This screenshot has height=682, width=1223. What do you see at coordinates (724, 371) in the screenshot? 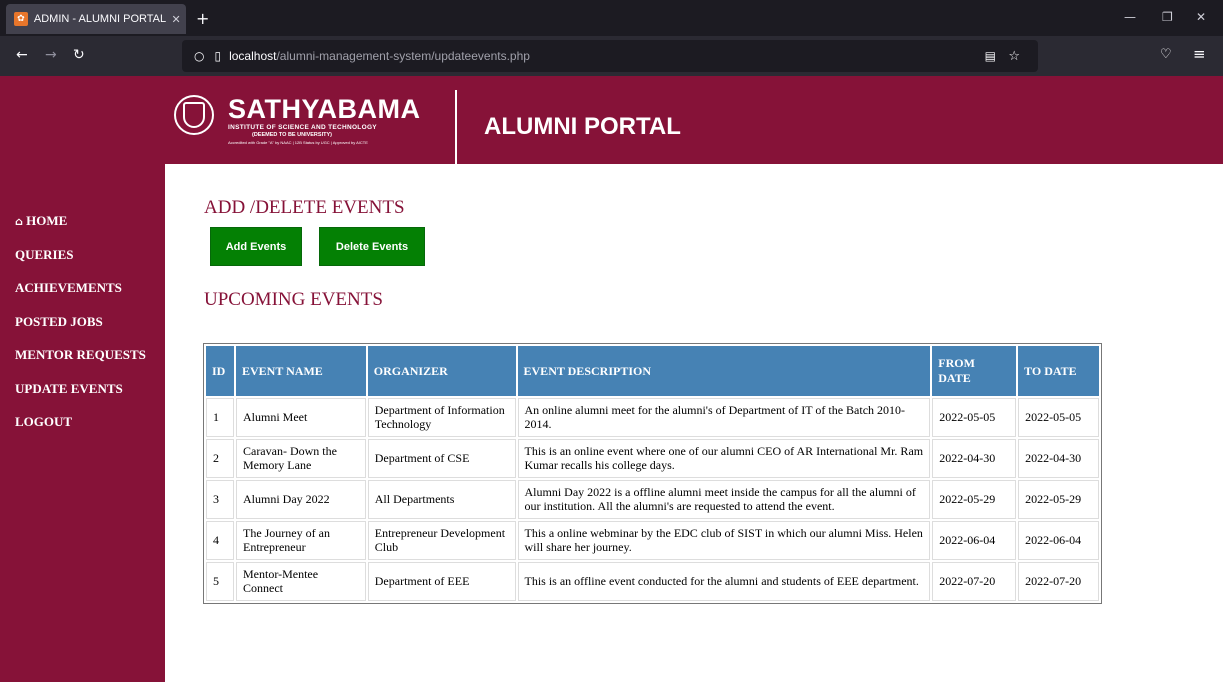
I see `column-header-event-description: EVENT DESCRIPTION` at bounding box center [724, 371].